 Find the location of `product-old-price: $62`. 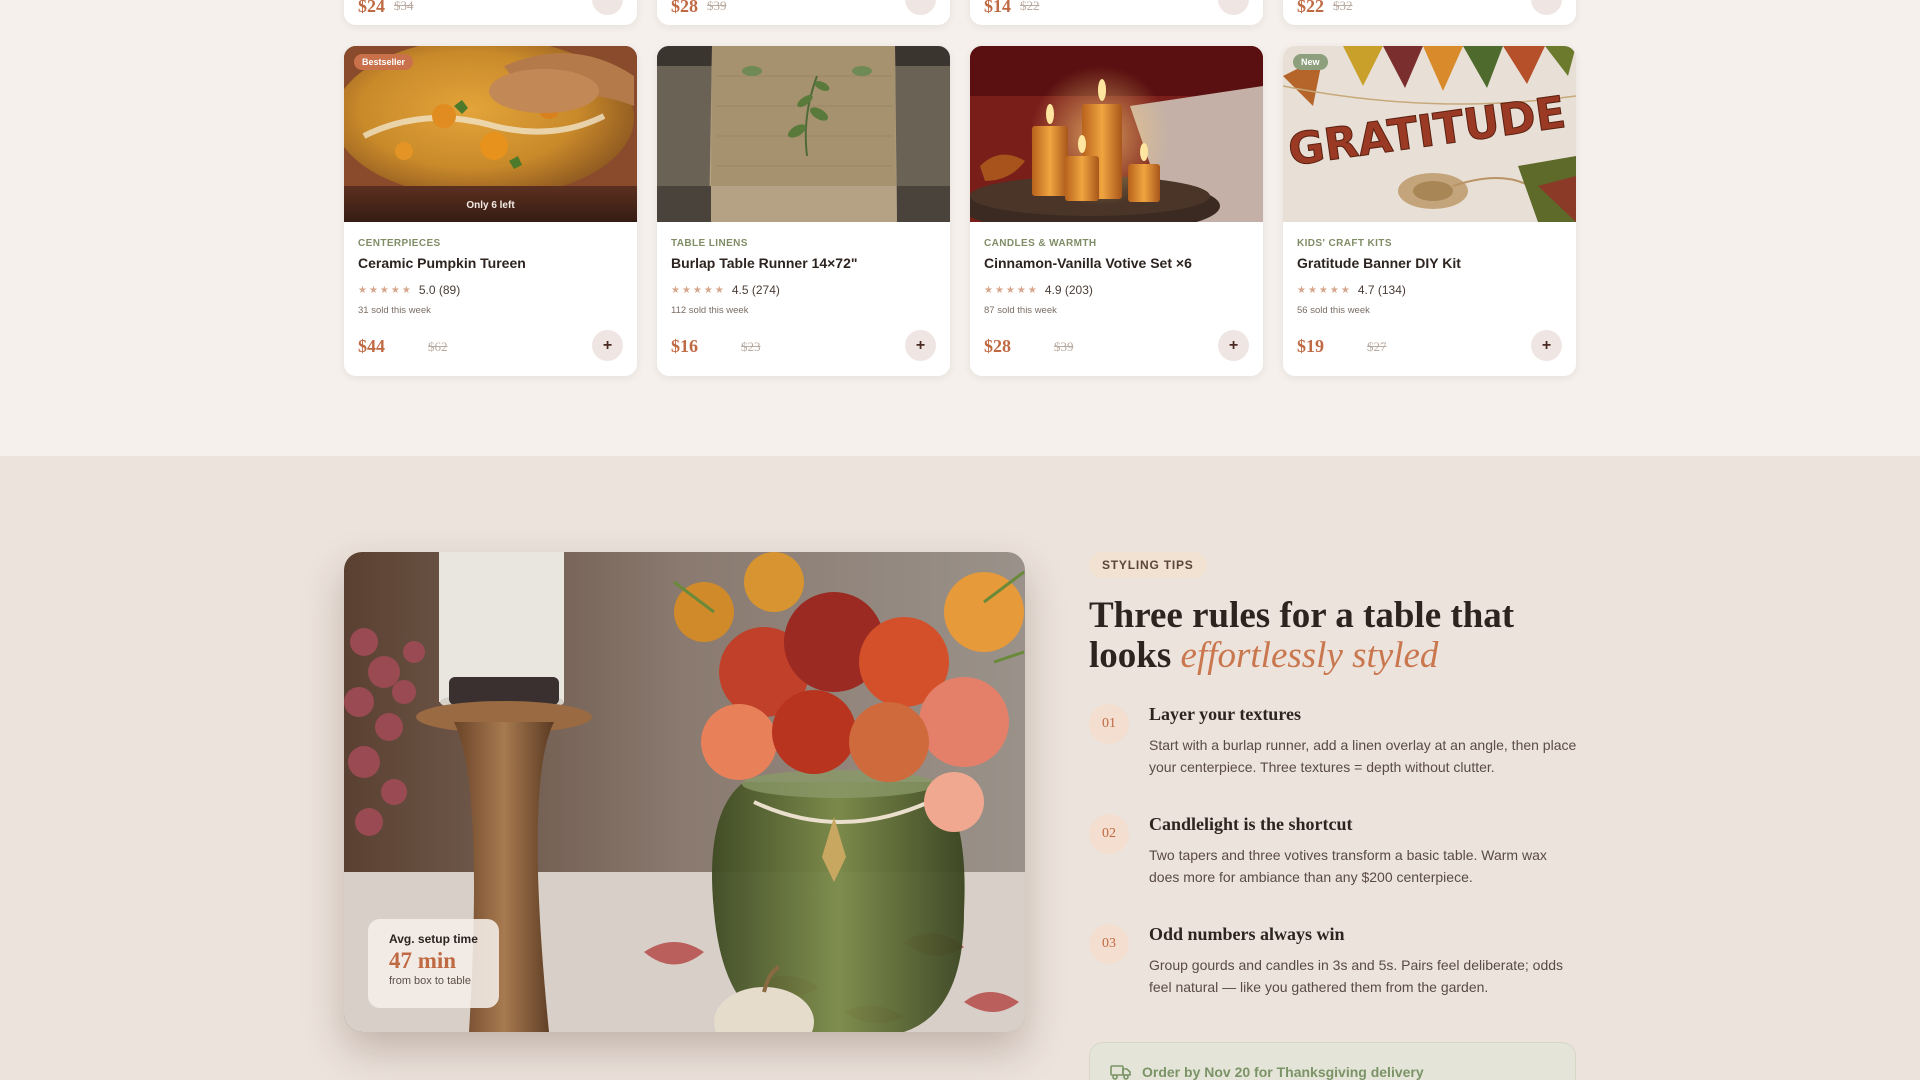

product-old-price: $62 is located at coordinates (438, 346).